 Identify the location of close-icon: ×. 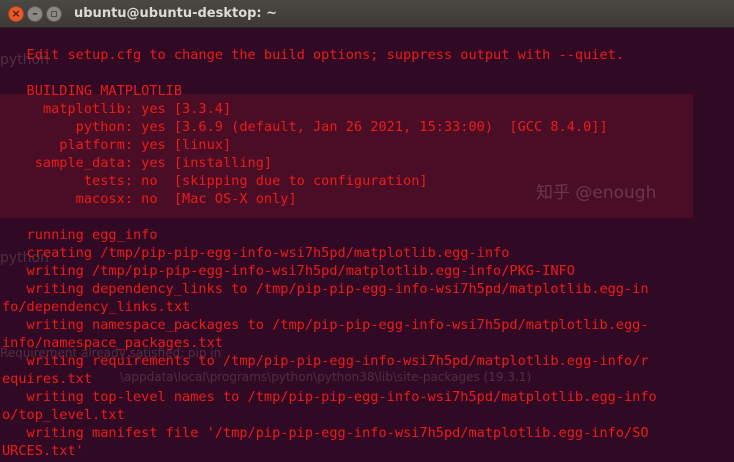
(16, 13).